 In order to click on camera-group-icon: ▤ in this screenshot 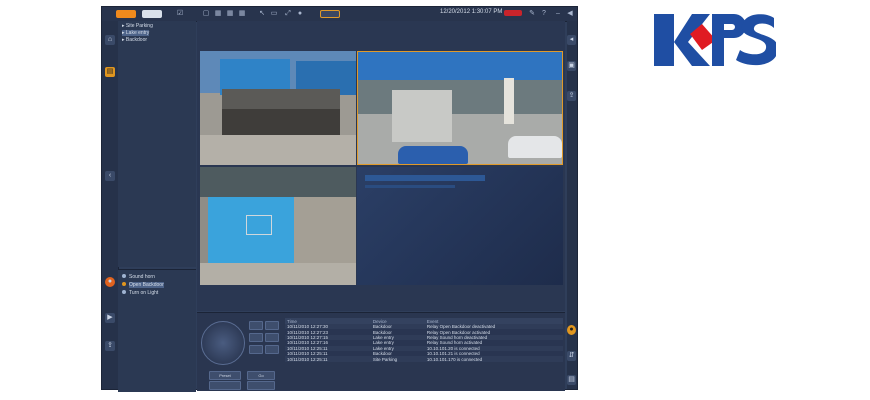, I will do `click(110, 72)`.